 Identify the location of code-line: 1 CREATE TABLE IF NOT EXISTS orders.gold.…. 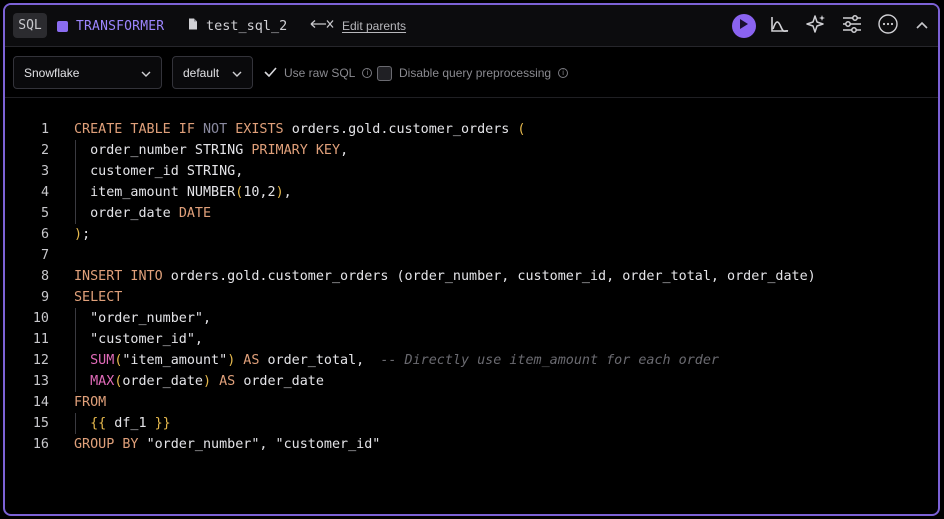
(471, 129).